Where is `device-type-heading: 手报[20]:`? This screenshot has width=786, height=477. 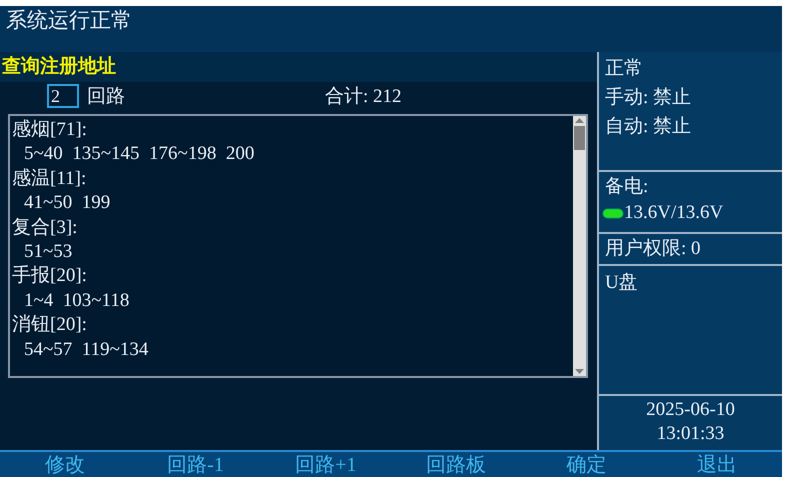 device-type-heading: 手报[20]: is located at coordinates (49, 276).